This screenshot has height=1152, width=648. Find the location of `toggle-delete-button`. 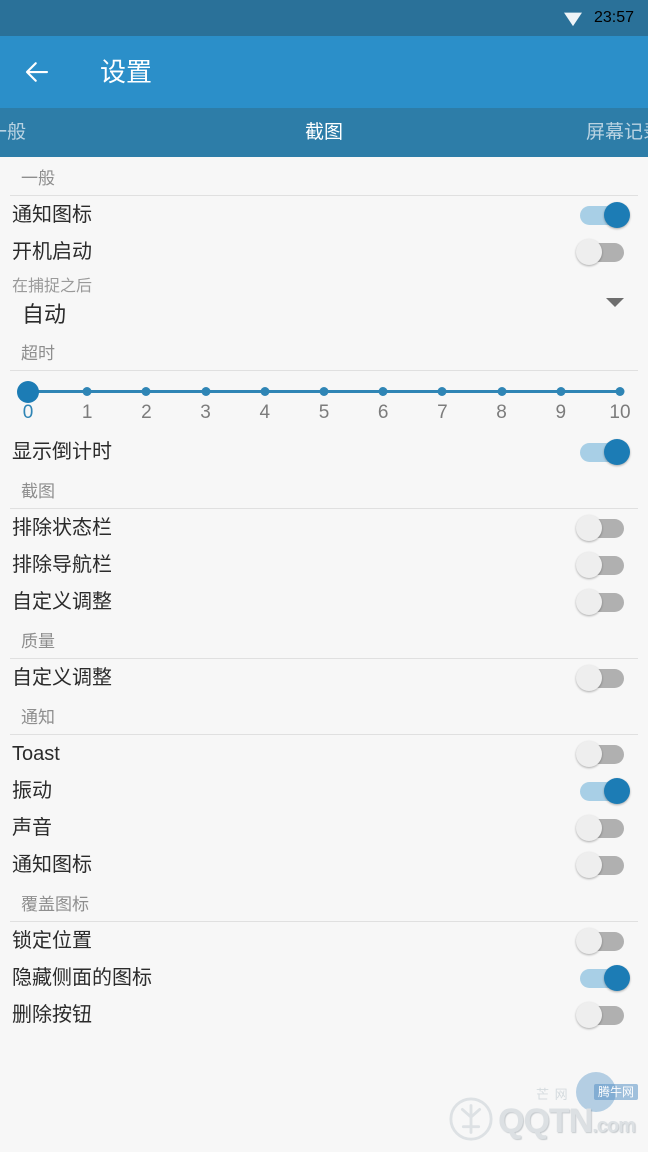

toggle-delete-button is located at coordinates (603, 1015).